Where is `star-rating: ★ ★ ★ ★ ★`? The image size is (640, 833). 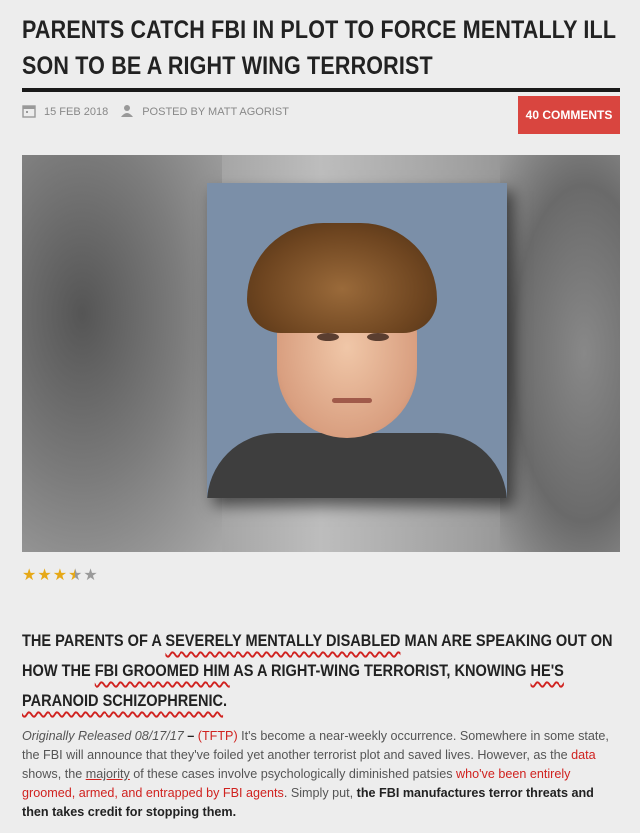 star-rating: ★ ★ ★ ★ ★ is located at coordinates (60, 576).